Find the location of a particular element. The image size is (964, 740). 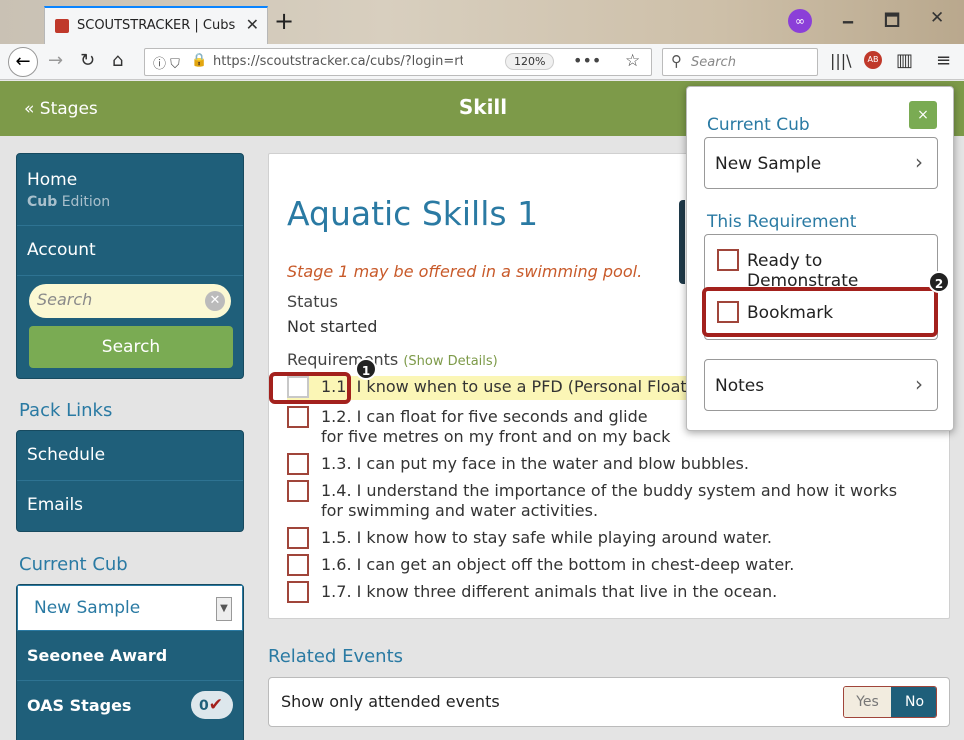

browser-tab-bar: SCOUTSTRACKER | Cubs ✕ + ∞ 🗕 🗖 ✕ is located at coordinates (482, 22).